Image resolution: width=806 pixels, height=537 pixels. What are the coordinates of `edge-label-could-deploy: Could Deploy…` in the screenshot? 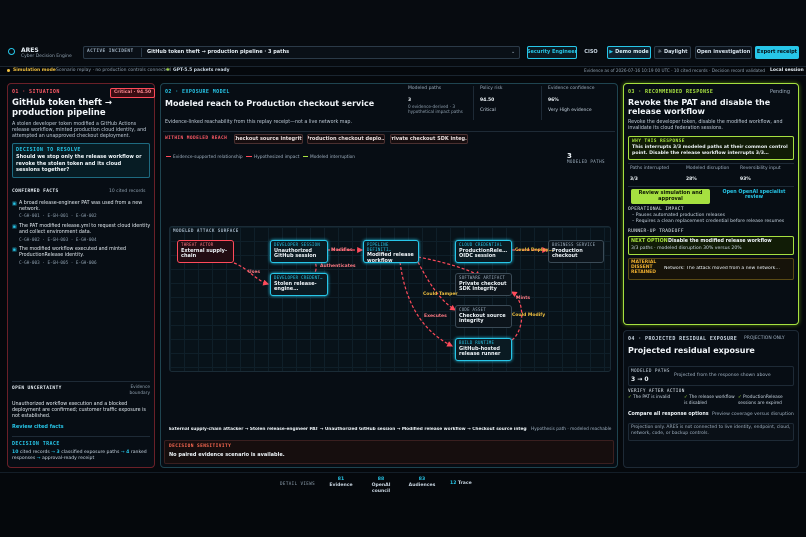 It's located at (534, 250).